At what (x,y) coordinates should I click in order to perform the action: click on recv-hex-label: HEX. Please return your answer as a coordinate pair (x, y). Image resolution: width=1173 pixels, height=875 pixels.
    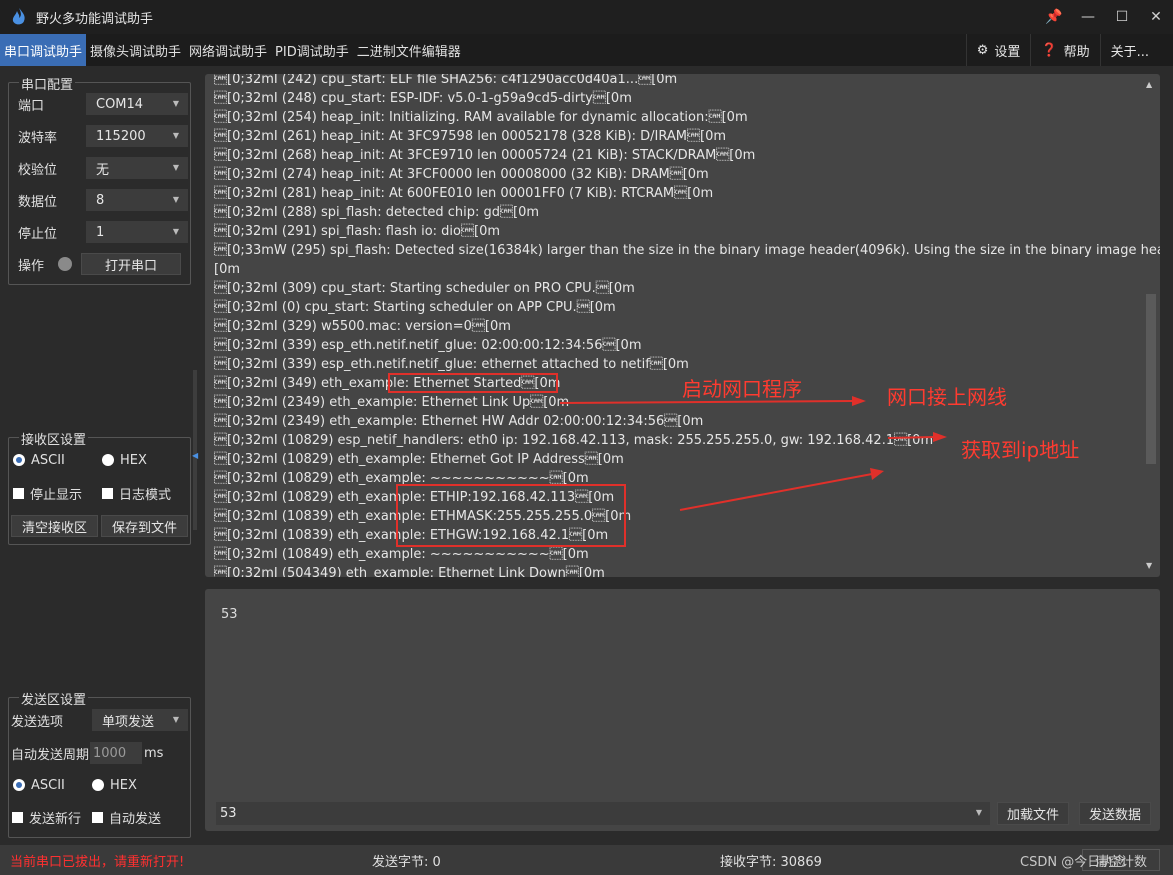
    Looking at the image, I should click on (133, 460).